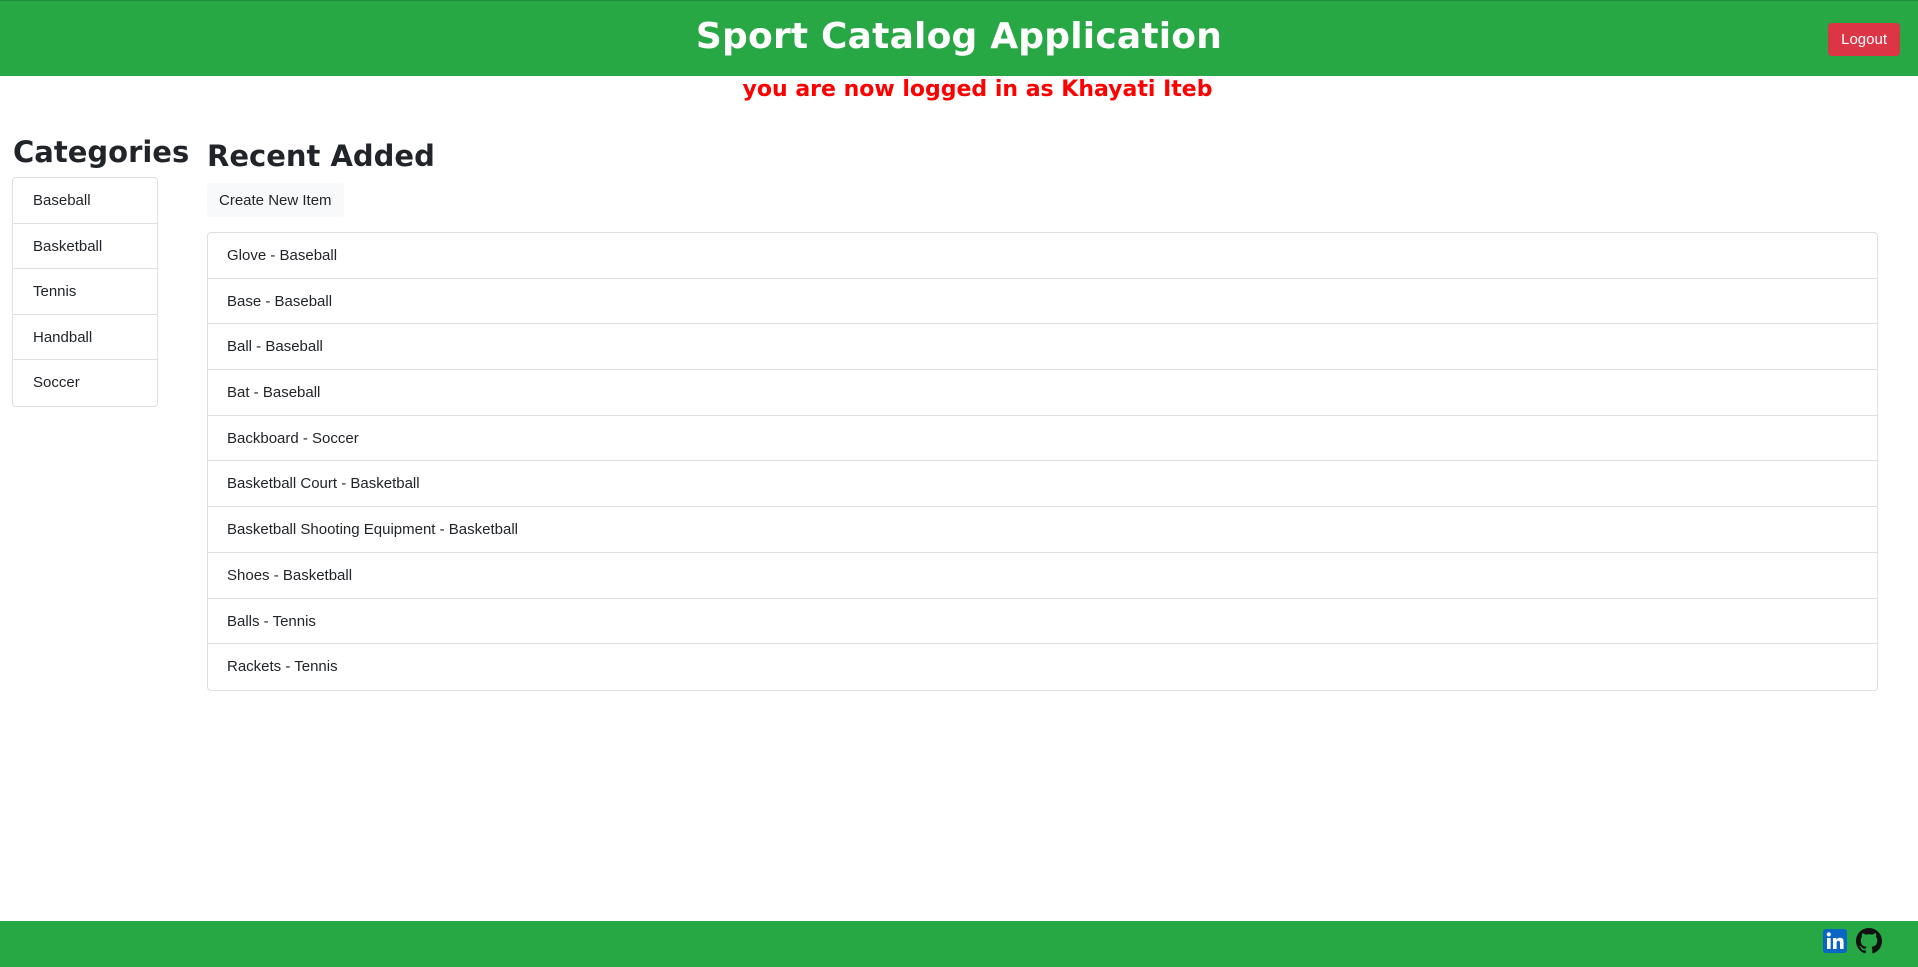 The image size is (1918, 967). I want to click on category-item-tennis: Tennis, so click(85, 292).